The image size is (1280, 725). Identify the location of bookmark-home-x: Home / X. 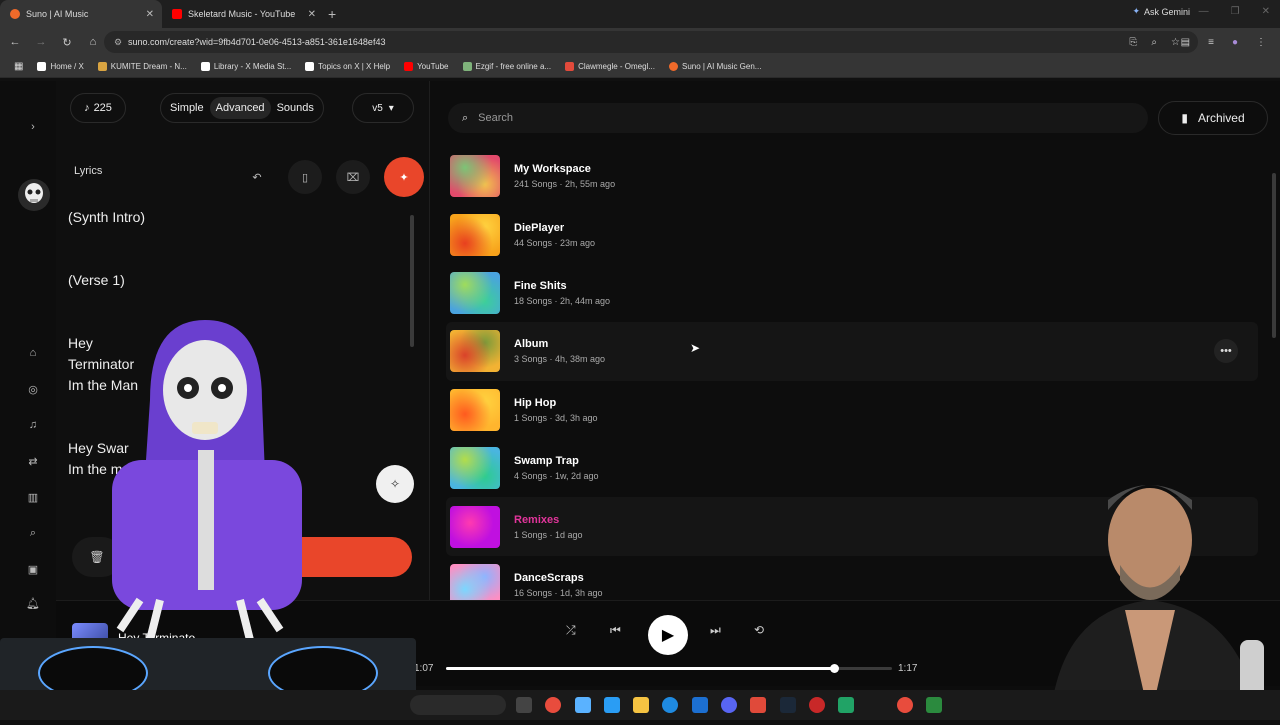
(60, 66).